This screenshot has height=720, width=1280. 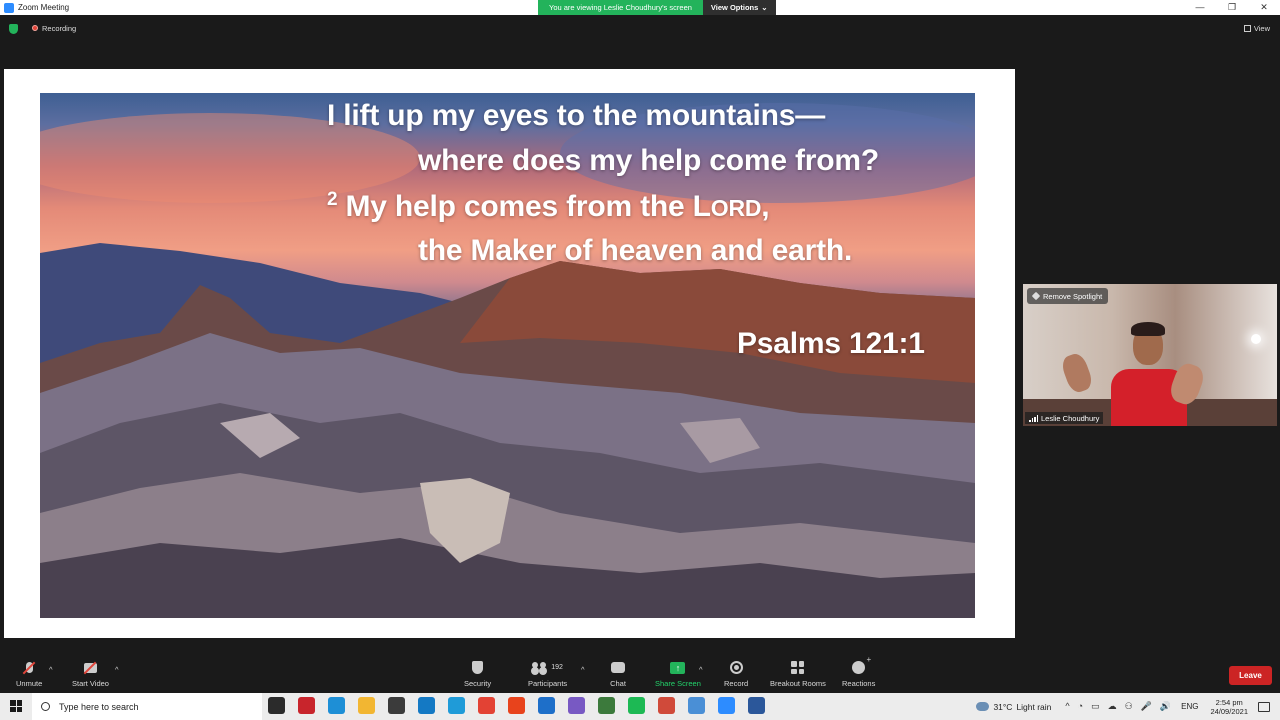 I want to click on edge-icon, so click(x=336, y=705).